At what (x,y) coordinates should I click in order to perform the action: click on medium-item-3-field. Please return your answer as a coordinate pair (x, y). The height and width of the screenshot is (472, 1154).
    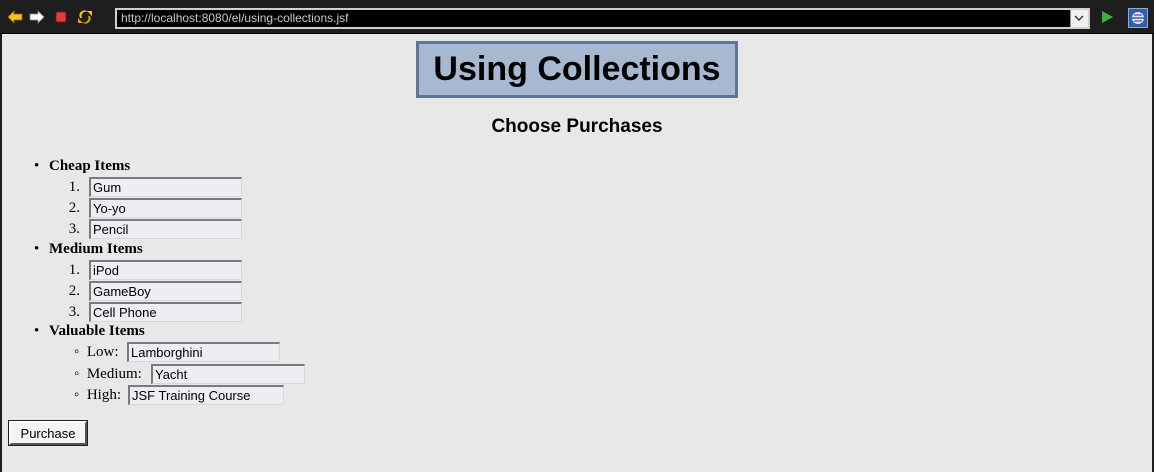
    Looking at the image, I should click on (165, 312).